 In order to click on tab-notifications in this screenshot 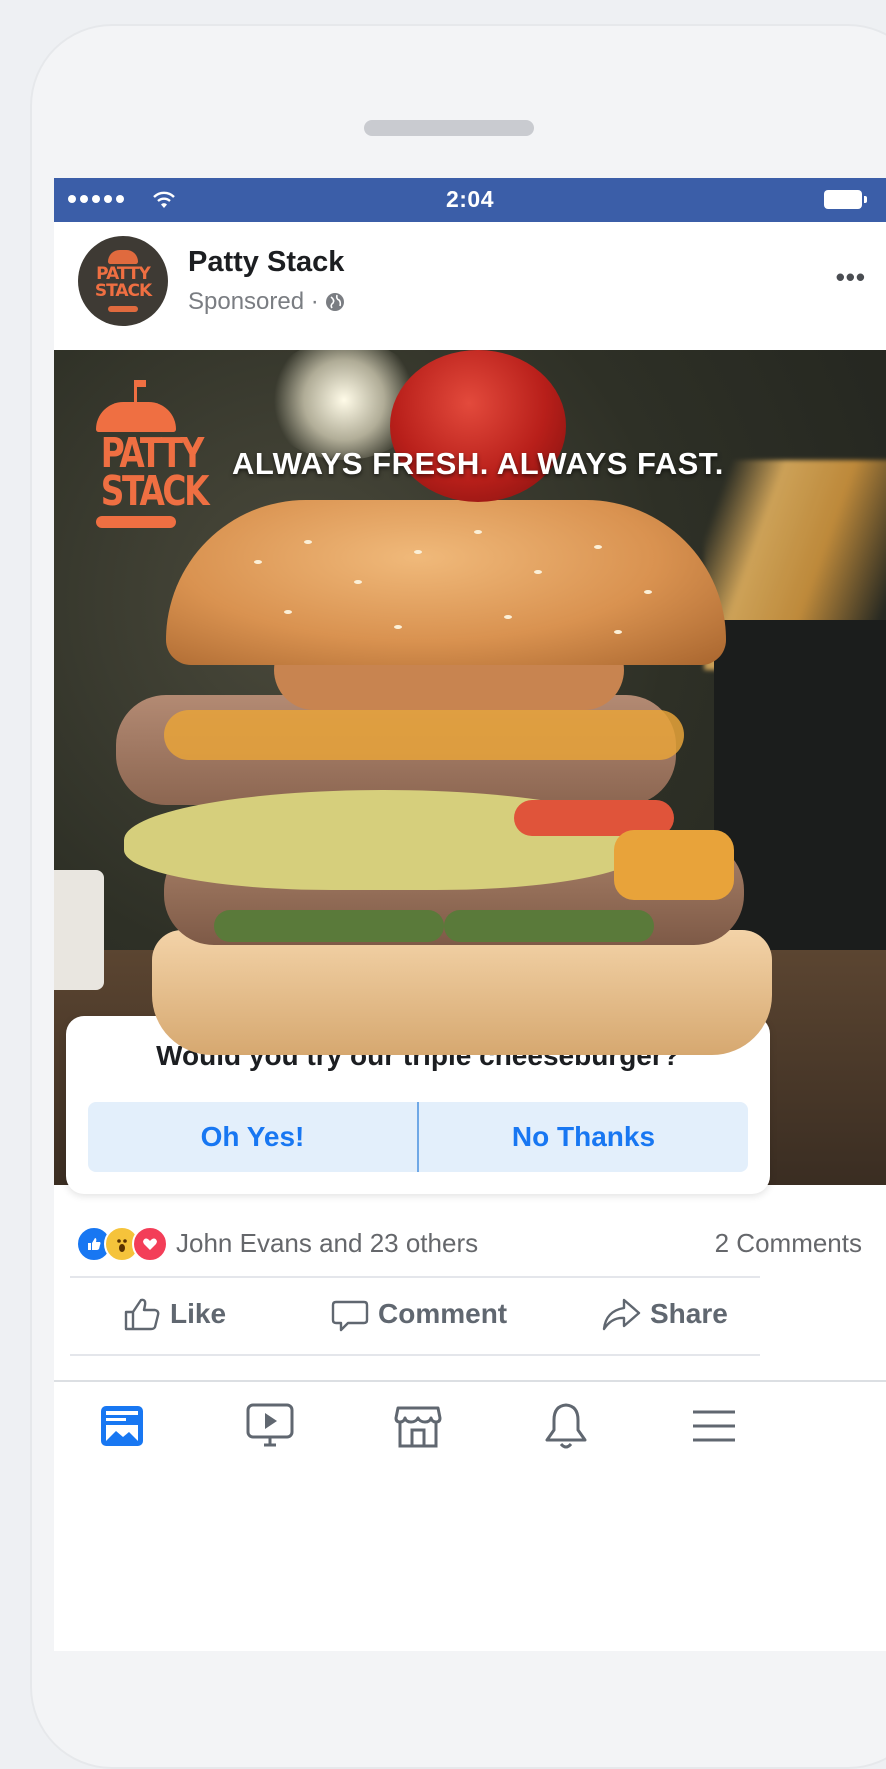, I will do `click(566, 1426)`.